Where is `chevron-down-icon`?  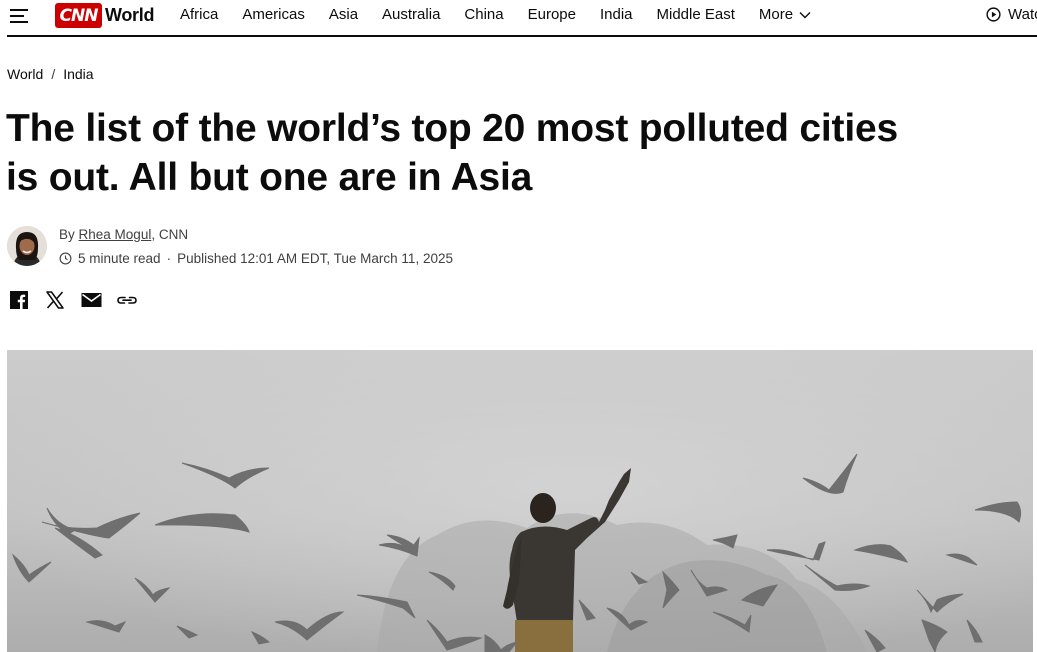 chevron-down-icon is located at coordinates (805, 14).